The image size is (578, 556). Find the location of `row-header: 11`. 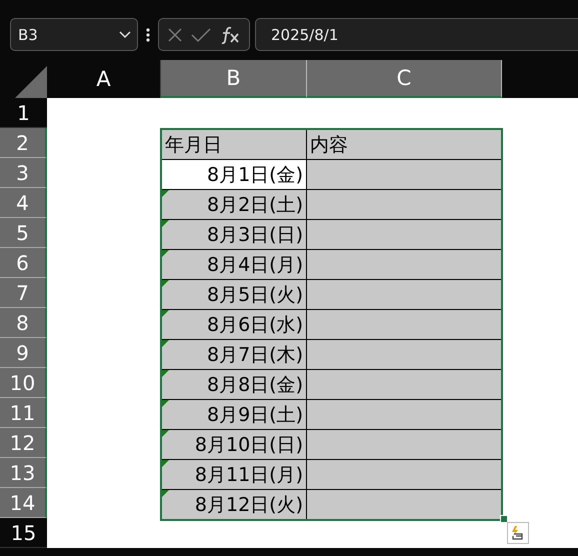

row-header: 11 is located at coordinates (23, 413).